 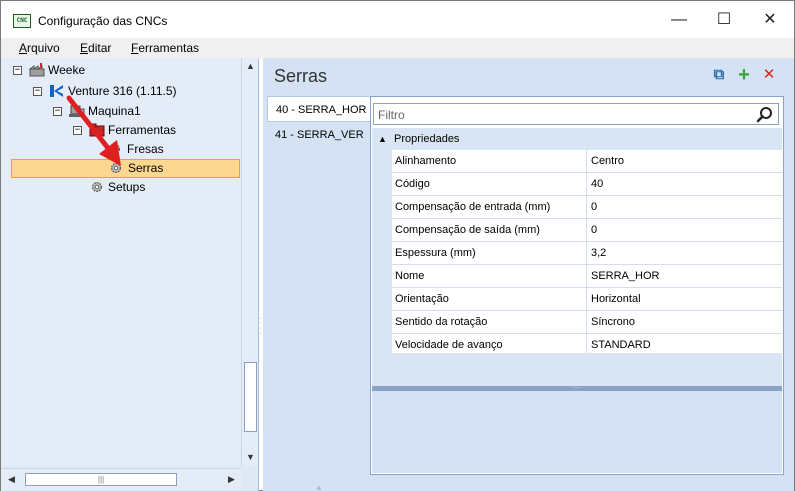 I want to click on property-name: Nome, so click(x=489, y=276).